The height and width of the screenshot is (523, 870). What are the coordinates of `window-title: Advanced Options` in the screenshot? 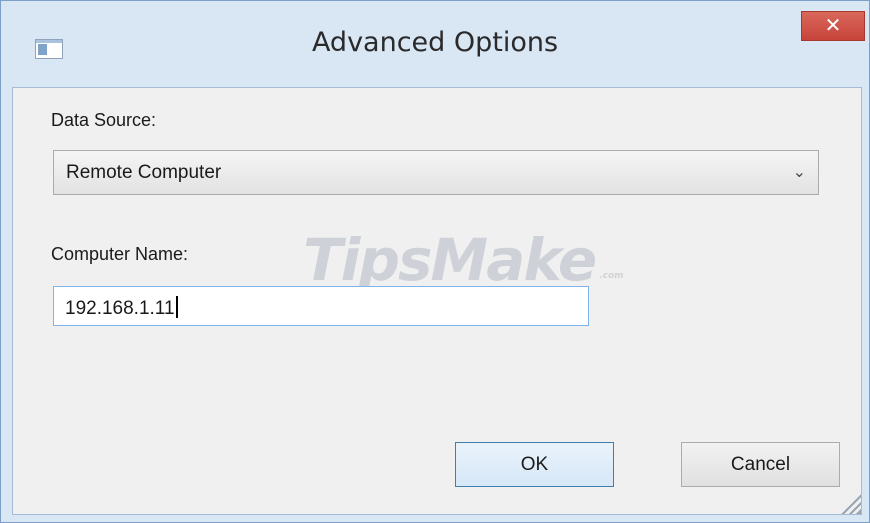 It's located at (435, 42).